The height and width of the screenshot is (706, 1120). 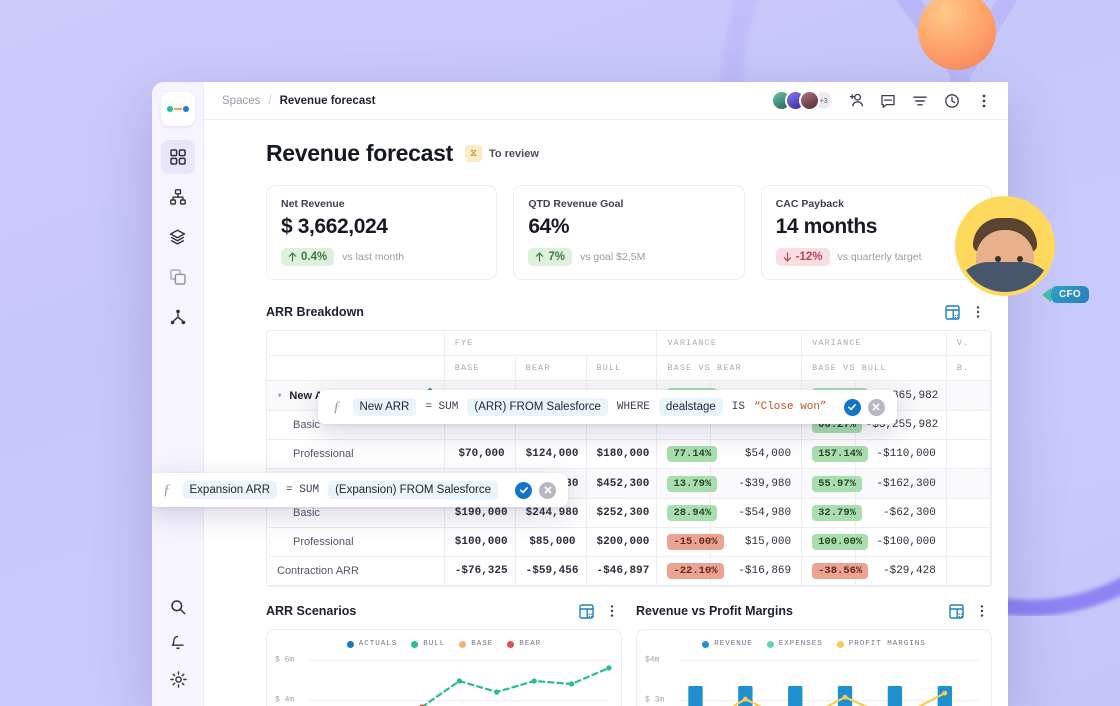 What do you see at coordinates (622, 454) in the screenshot?
I see `cell-bull: $180,000` at bounding box center [622, 454].